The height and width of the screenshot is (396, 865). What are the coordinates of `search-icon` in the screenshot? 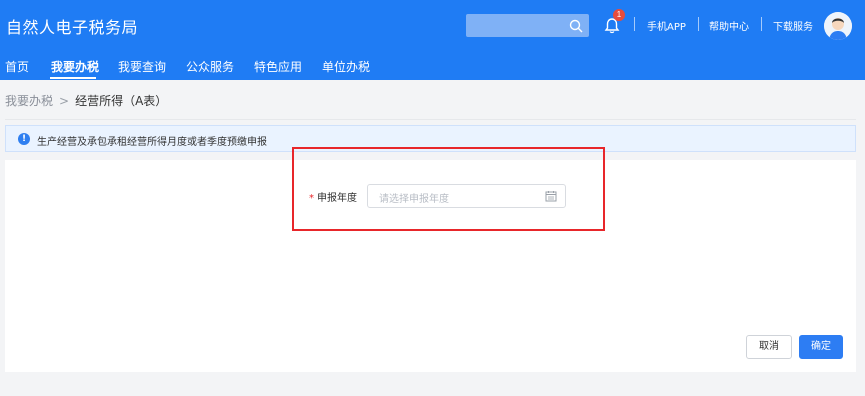 It's located at (576, 26).